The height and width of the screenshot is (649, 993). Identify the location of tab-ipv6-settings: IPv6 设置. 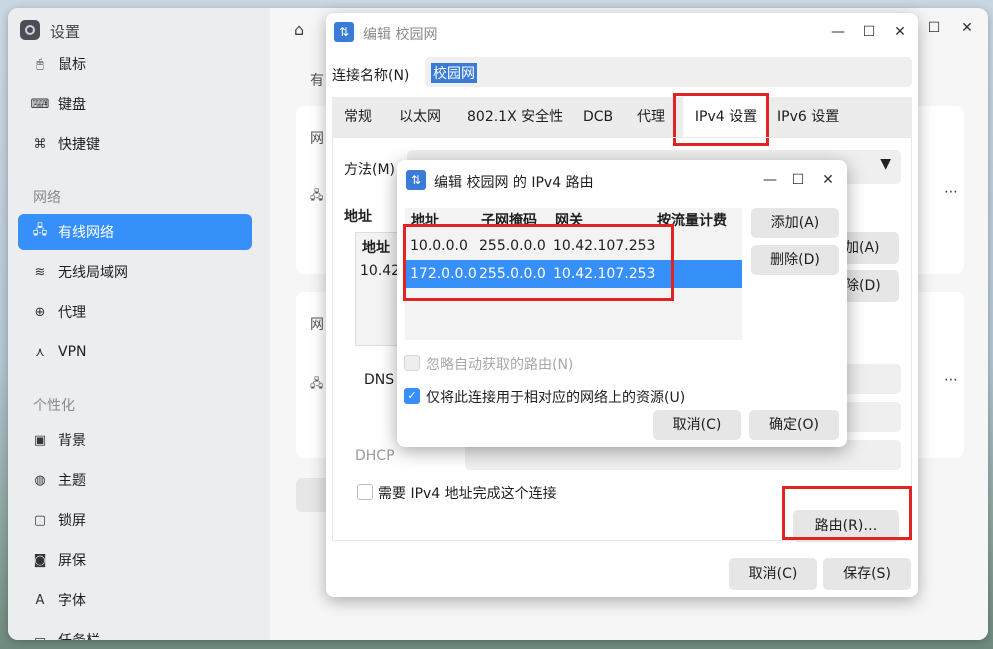
(808, 117).